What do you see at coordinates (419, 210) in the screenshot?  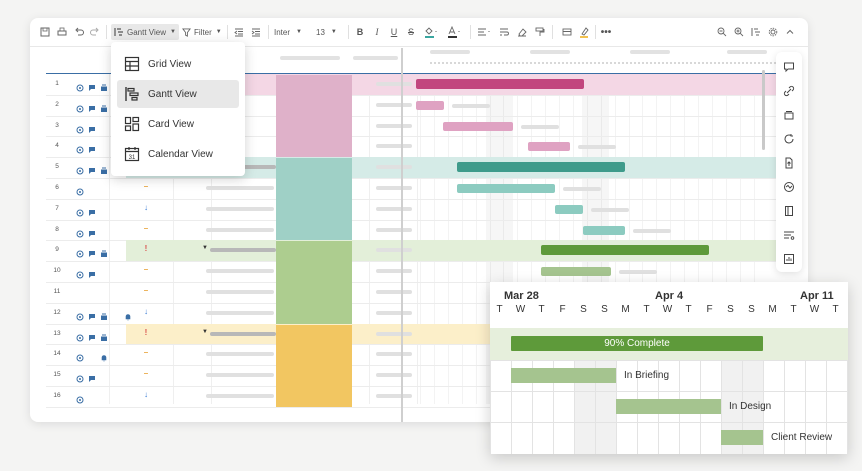 I see `table-row: 7 ↓` at bounding box center [419, 210].